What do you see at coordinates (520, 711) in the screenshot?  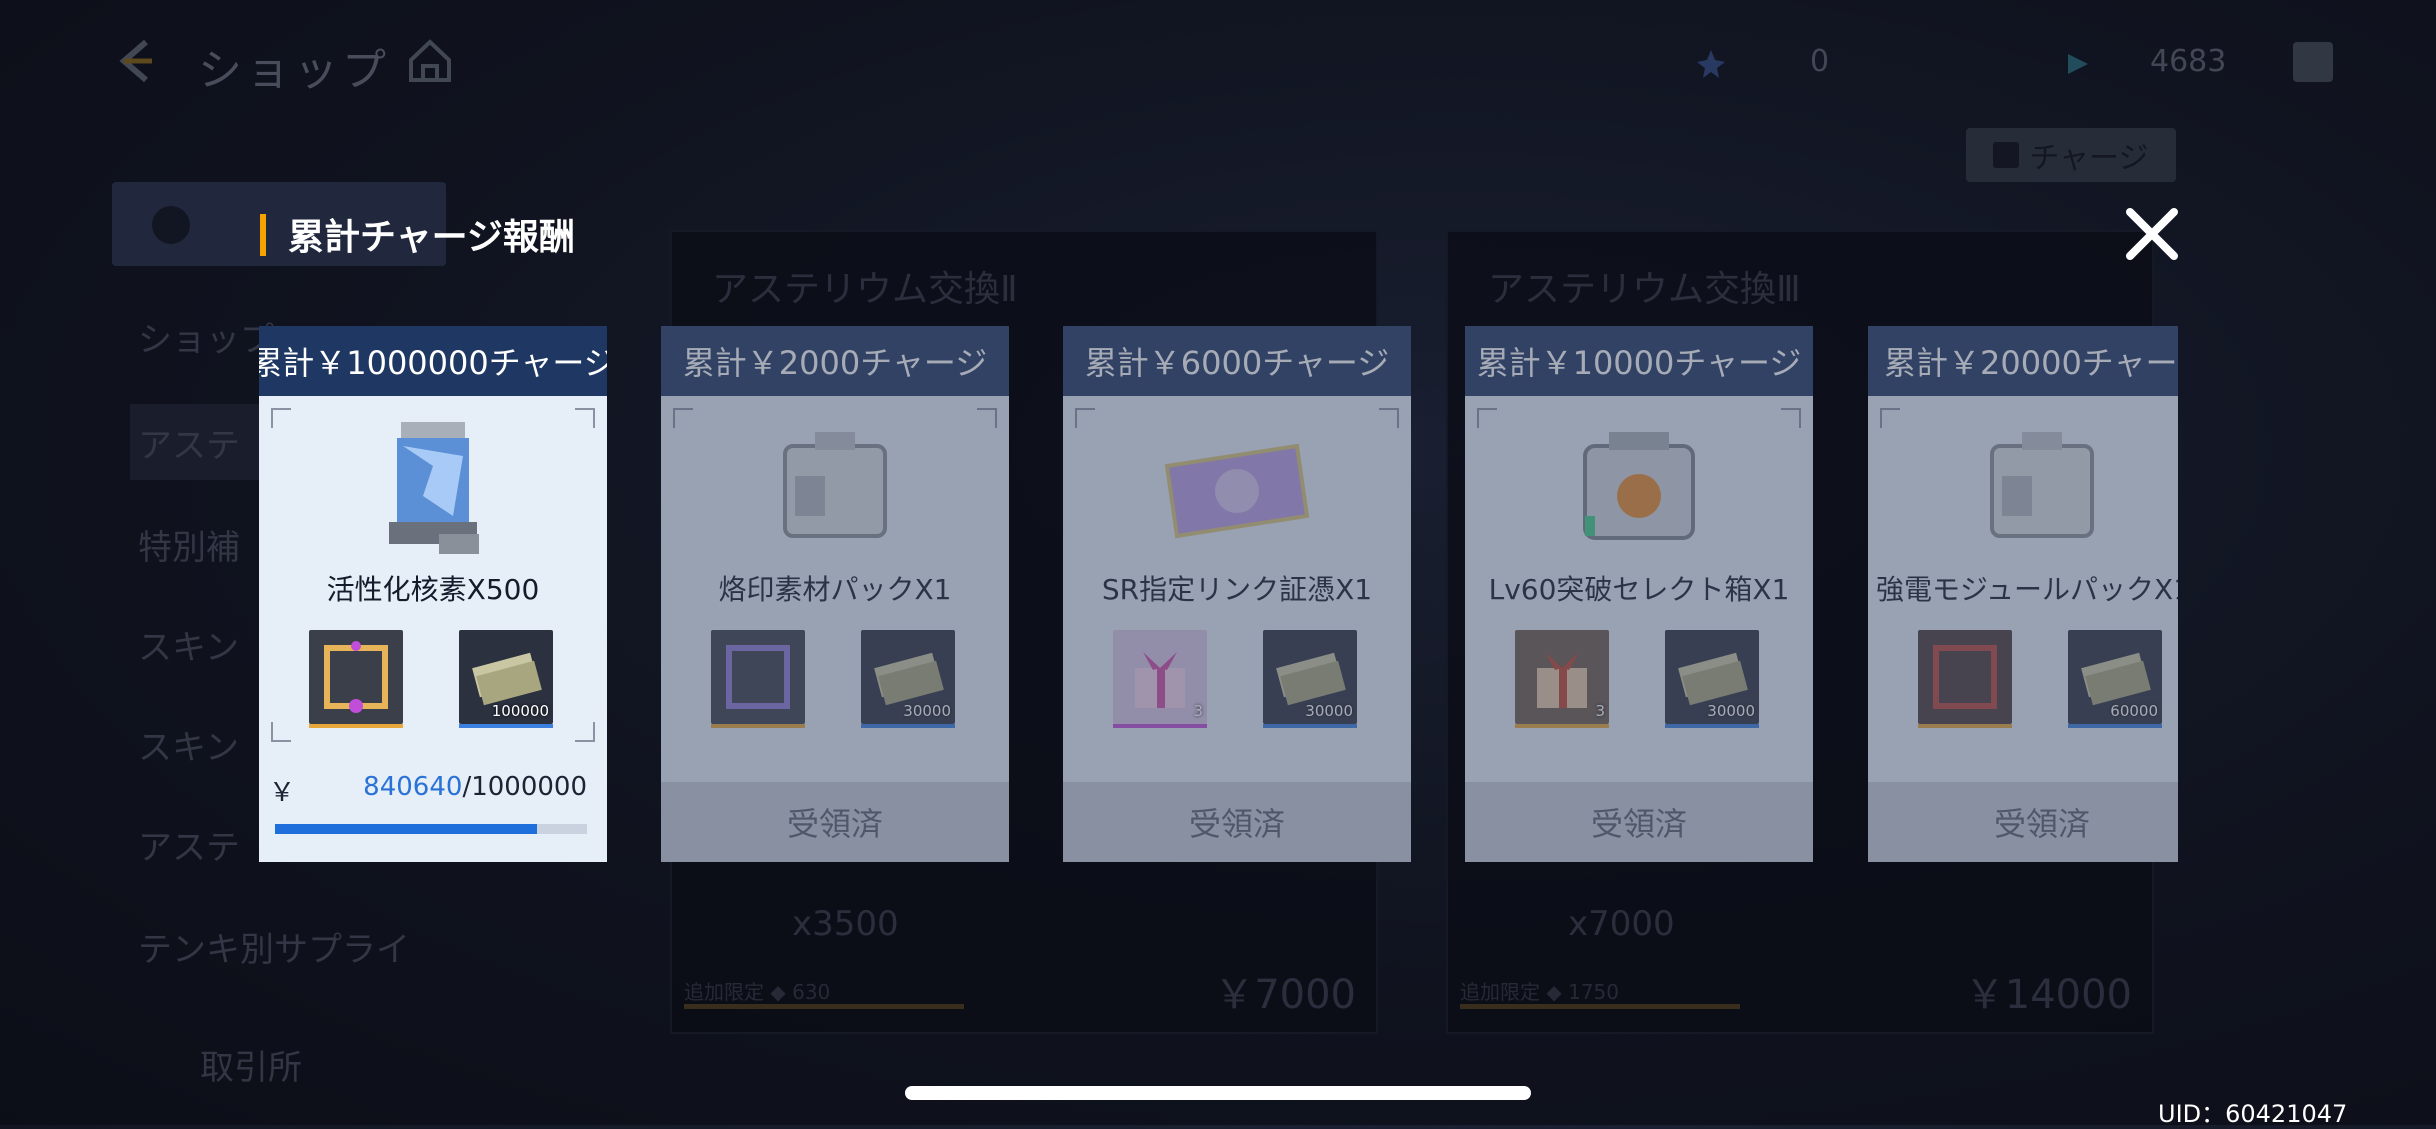 I see `sub-item-qty: 100000` at bounding box center [520, 711].